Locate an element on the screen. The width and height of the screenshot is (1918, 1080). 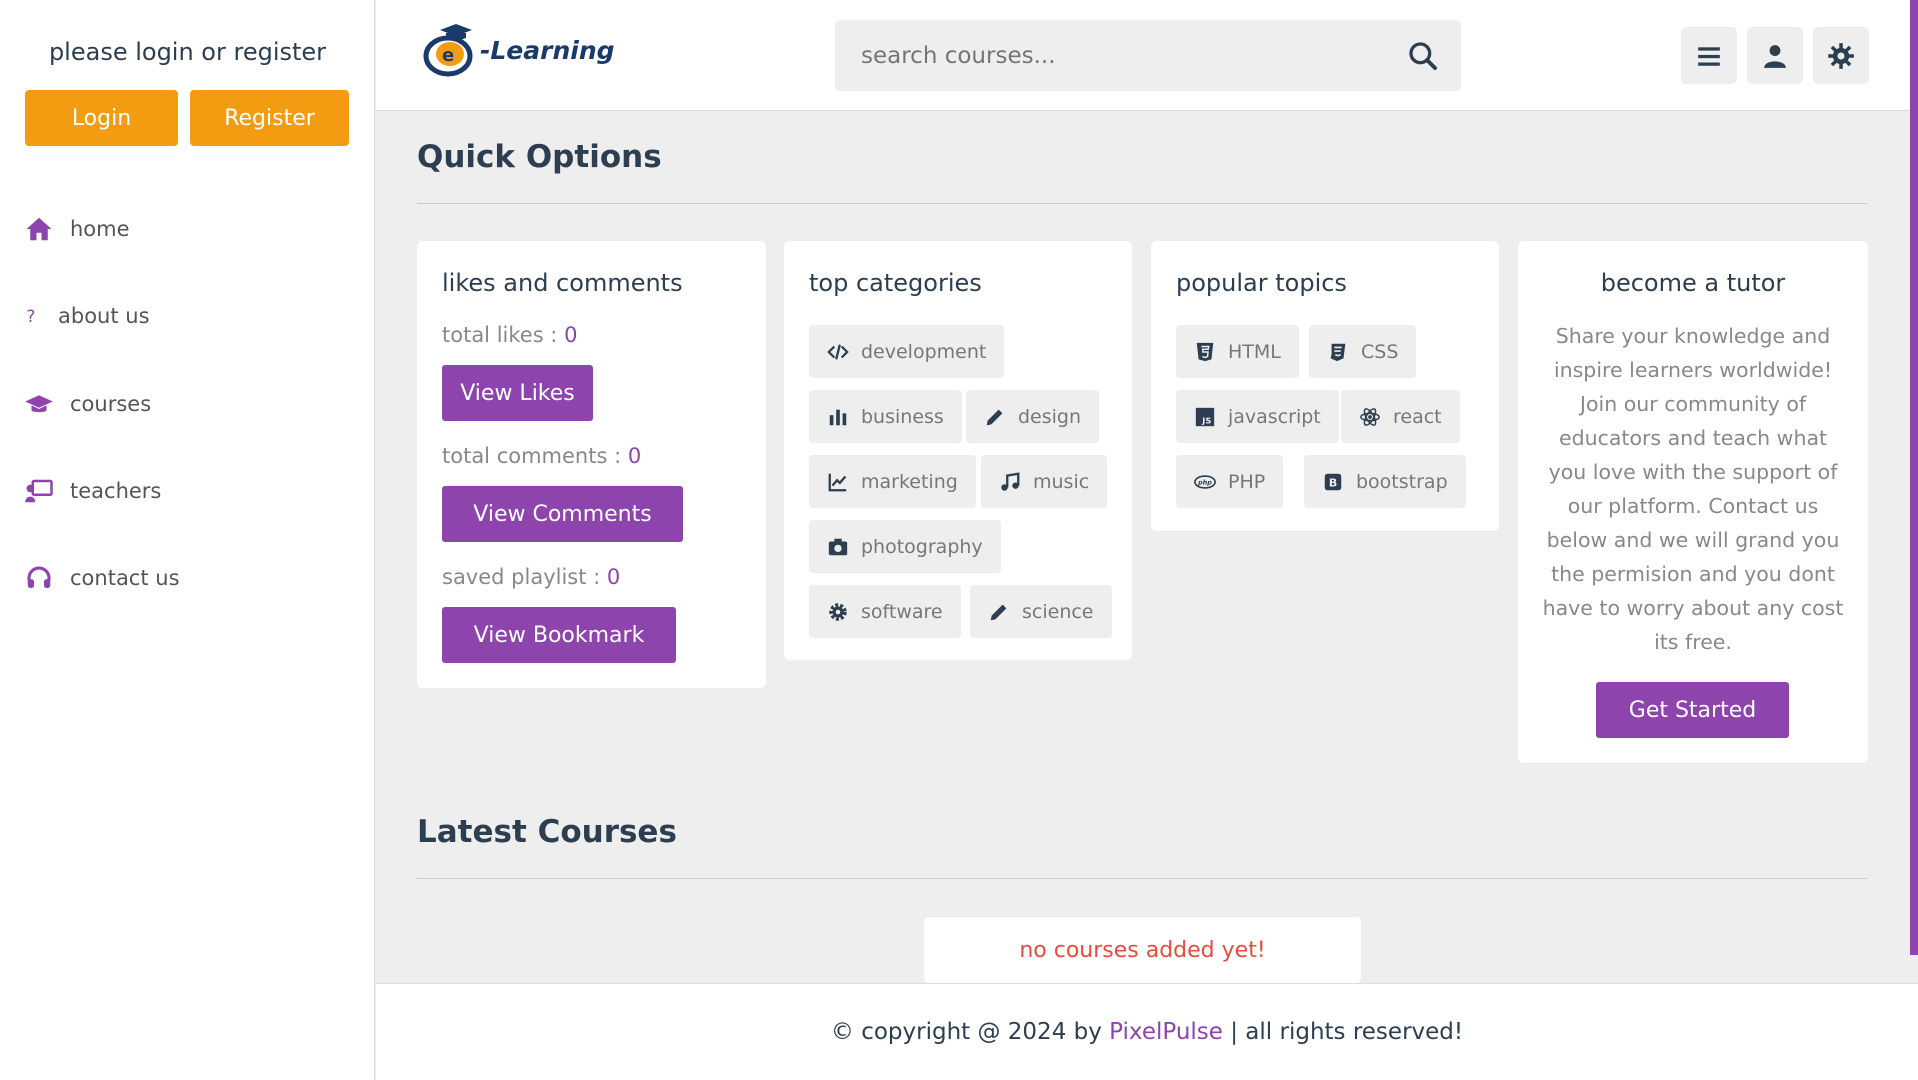
tag-music: music is located at coordinates (1044, 481).